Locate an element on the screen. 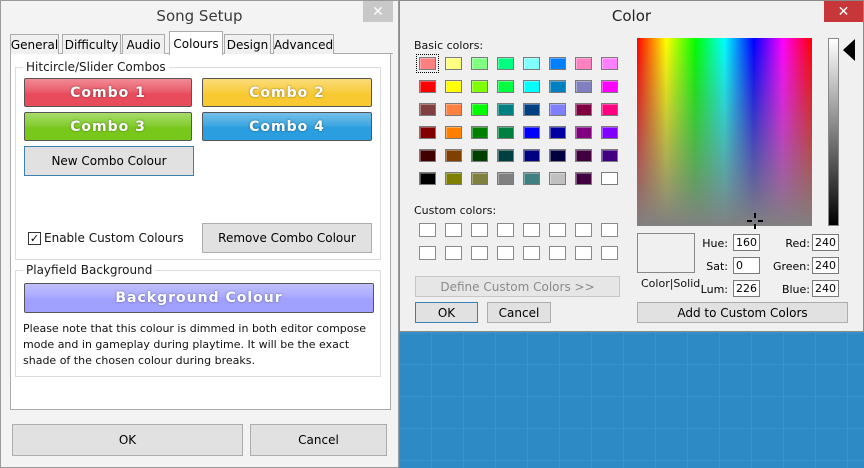 Image resolution: width=864 pixels, height=468 pixels. remove-combo-colour-button: Remove Combo Colour is located at coordinates (287, 238).